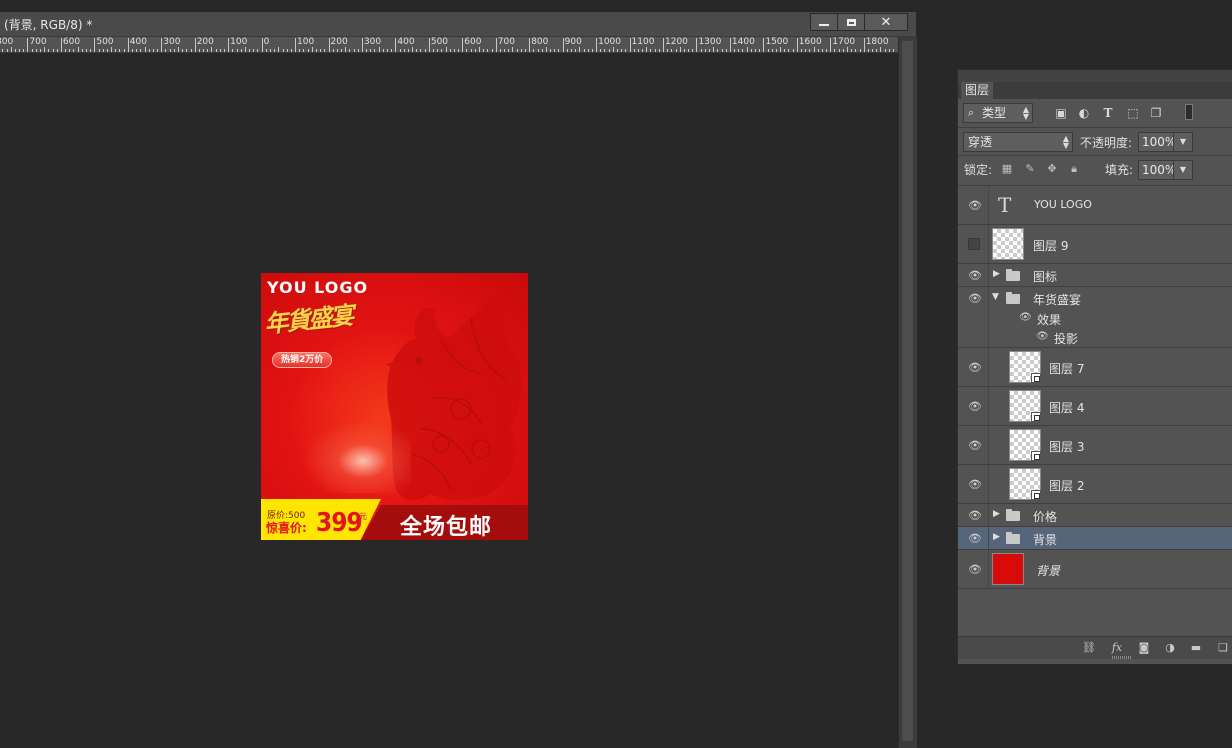 The width and height of the screenshot is (1232, 748). What do you see at coordinates (1052, 169) in the screenshot?
I see `lock-position-icon: ✥` at bounding box center [1052, 169].